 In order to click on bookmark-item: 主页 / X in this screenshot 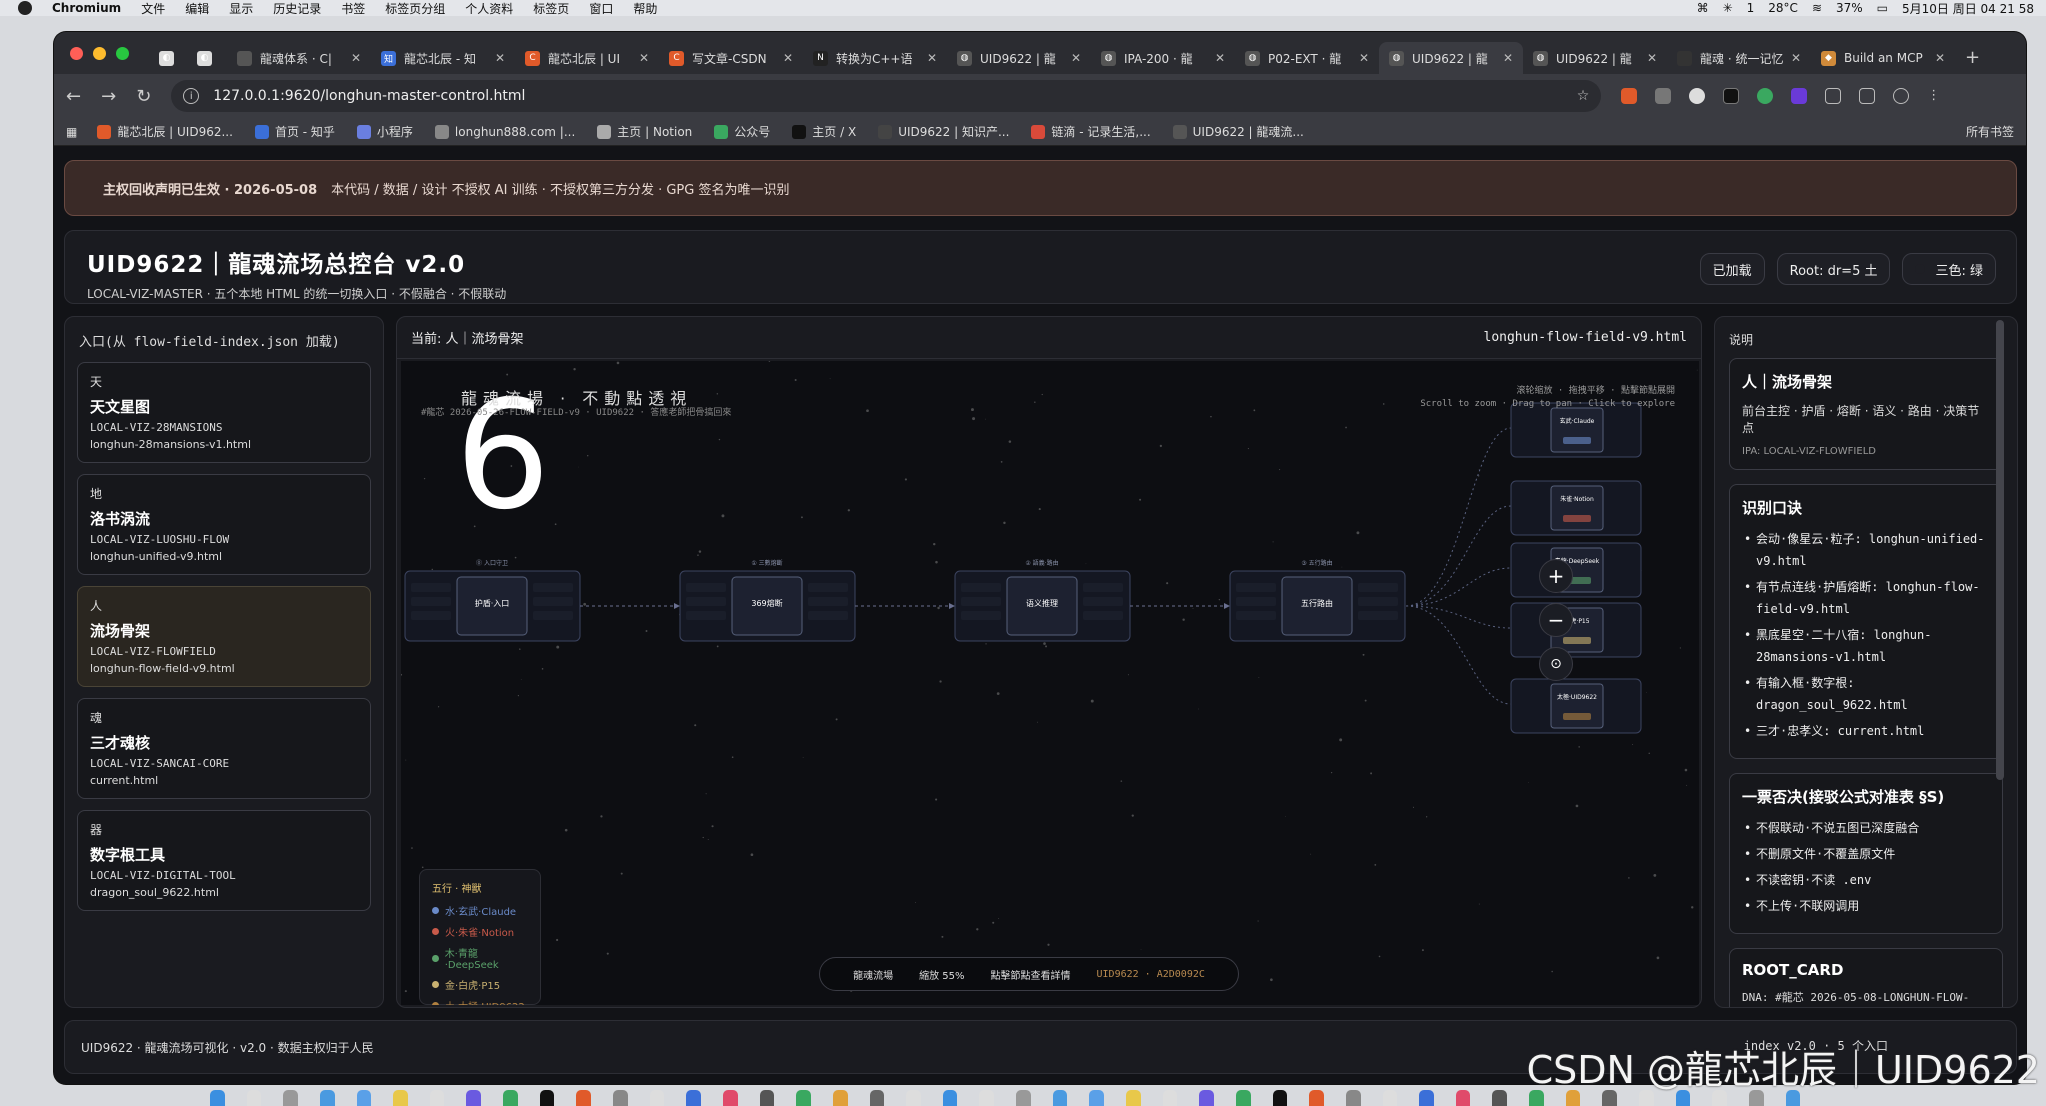, I will do `click(824, 131)`.